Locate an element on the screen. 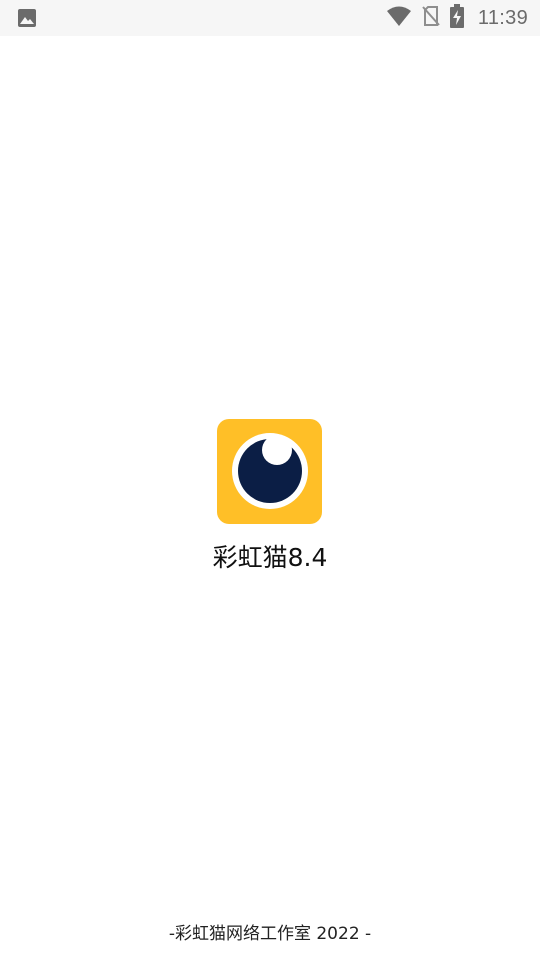 The height and width of the screenshot is (960, 540). eye-logo-icon is located at coordinates (269, 471).